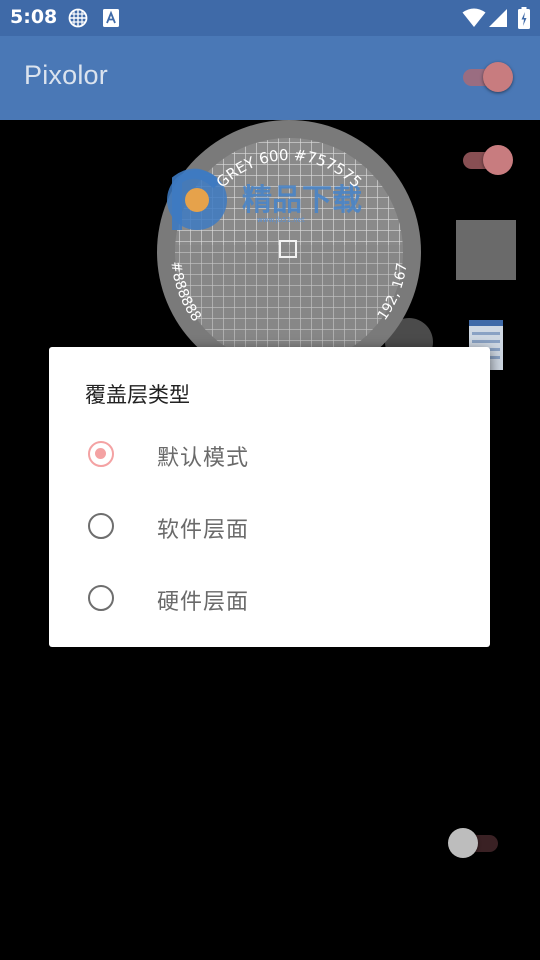  What do you see at coordinates (270, 18) in the screenshot?
I see `status-bar: 5:08` at bounding box center [270, 18].